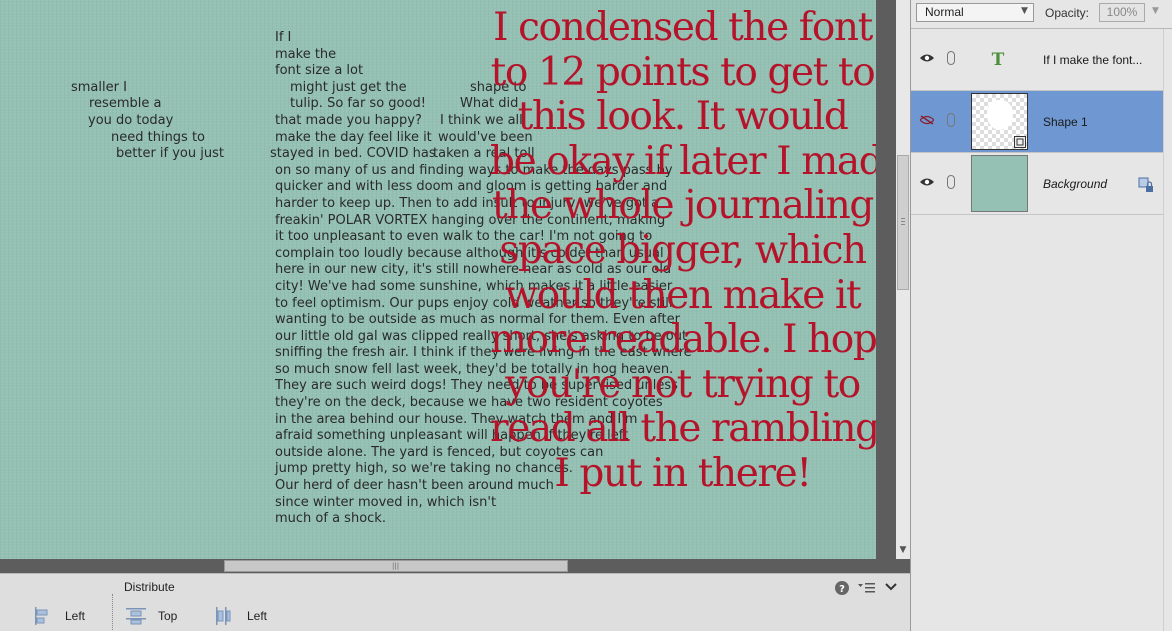 This screenshot has height=631, width=1172. I want to click on caption-line: space bigger, which, so click(683, 250).